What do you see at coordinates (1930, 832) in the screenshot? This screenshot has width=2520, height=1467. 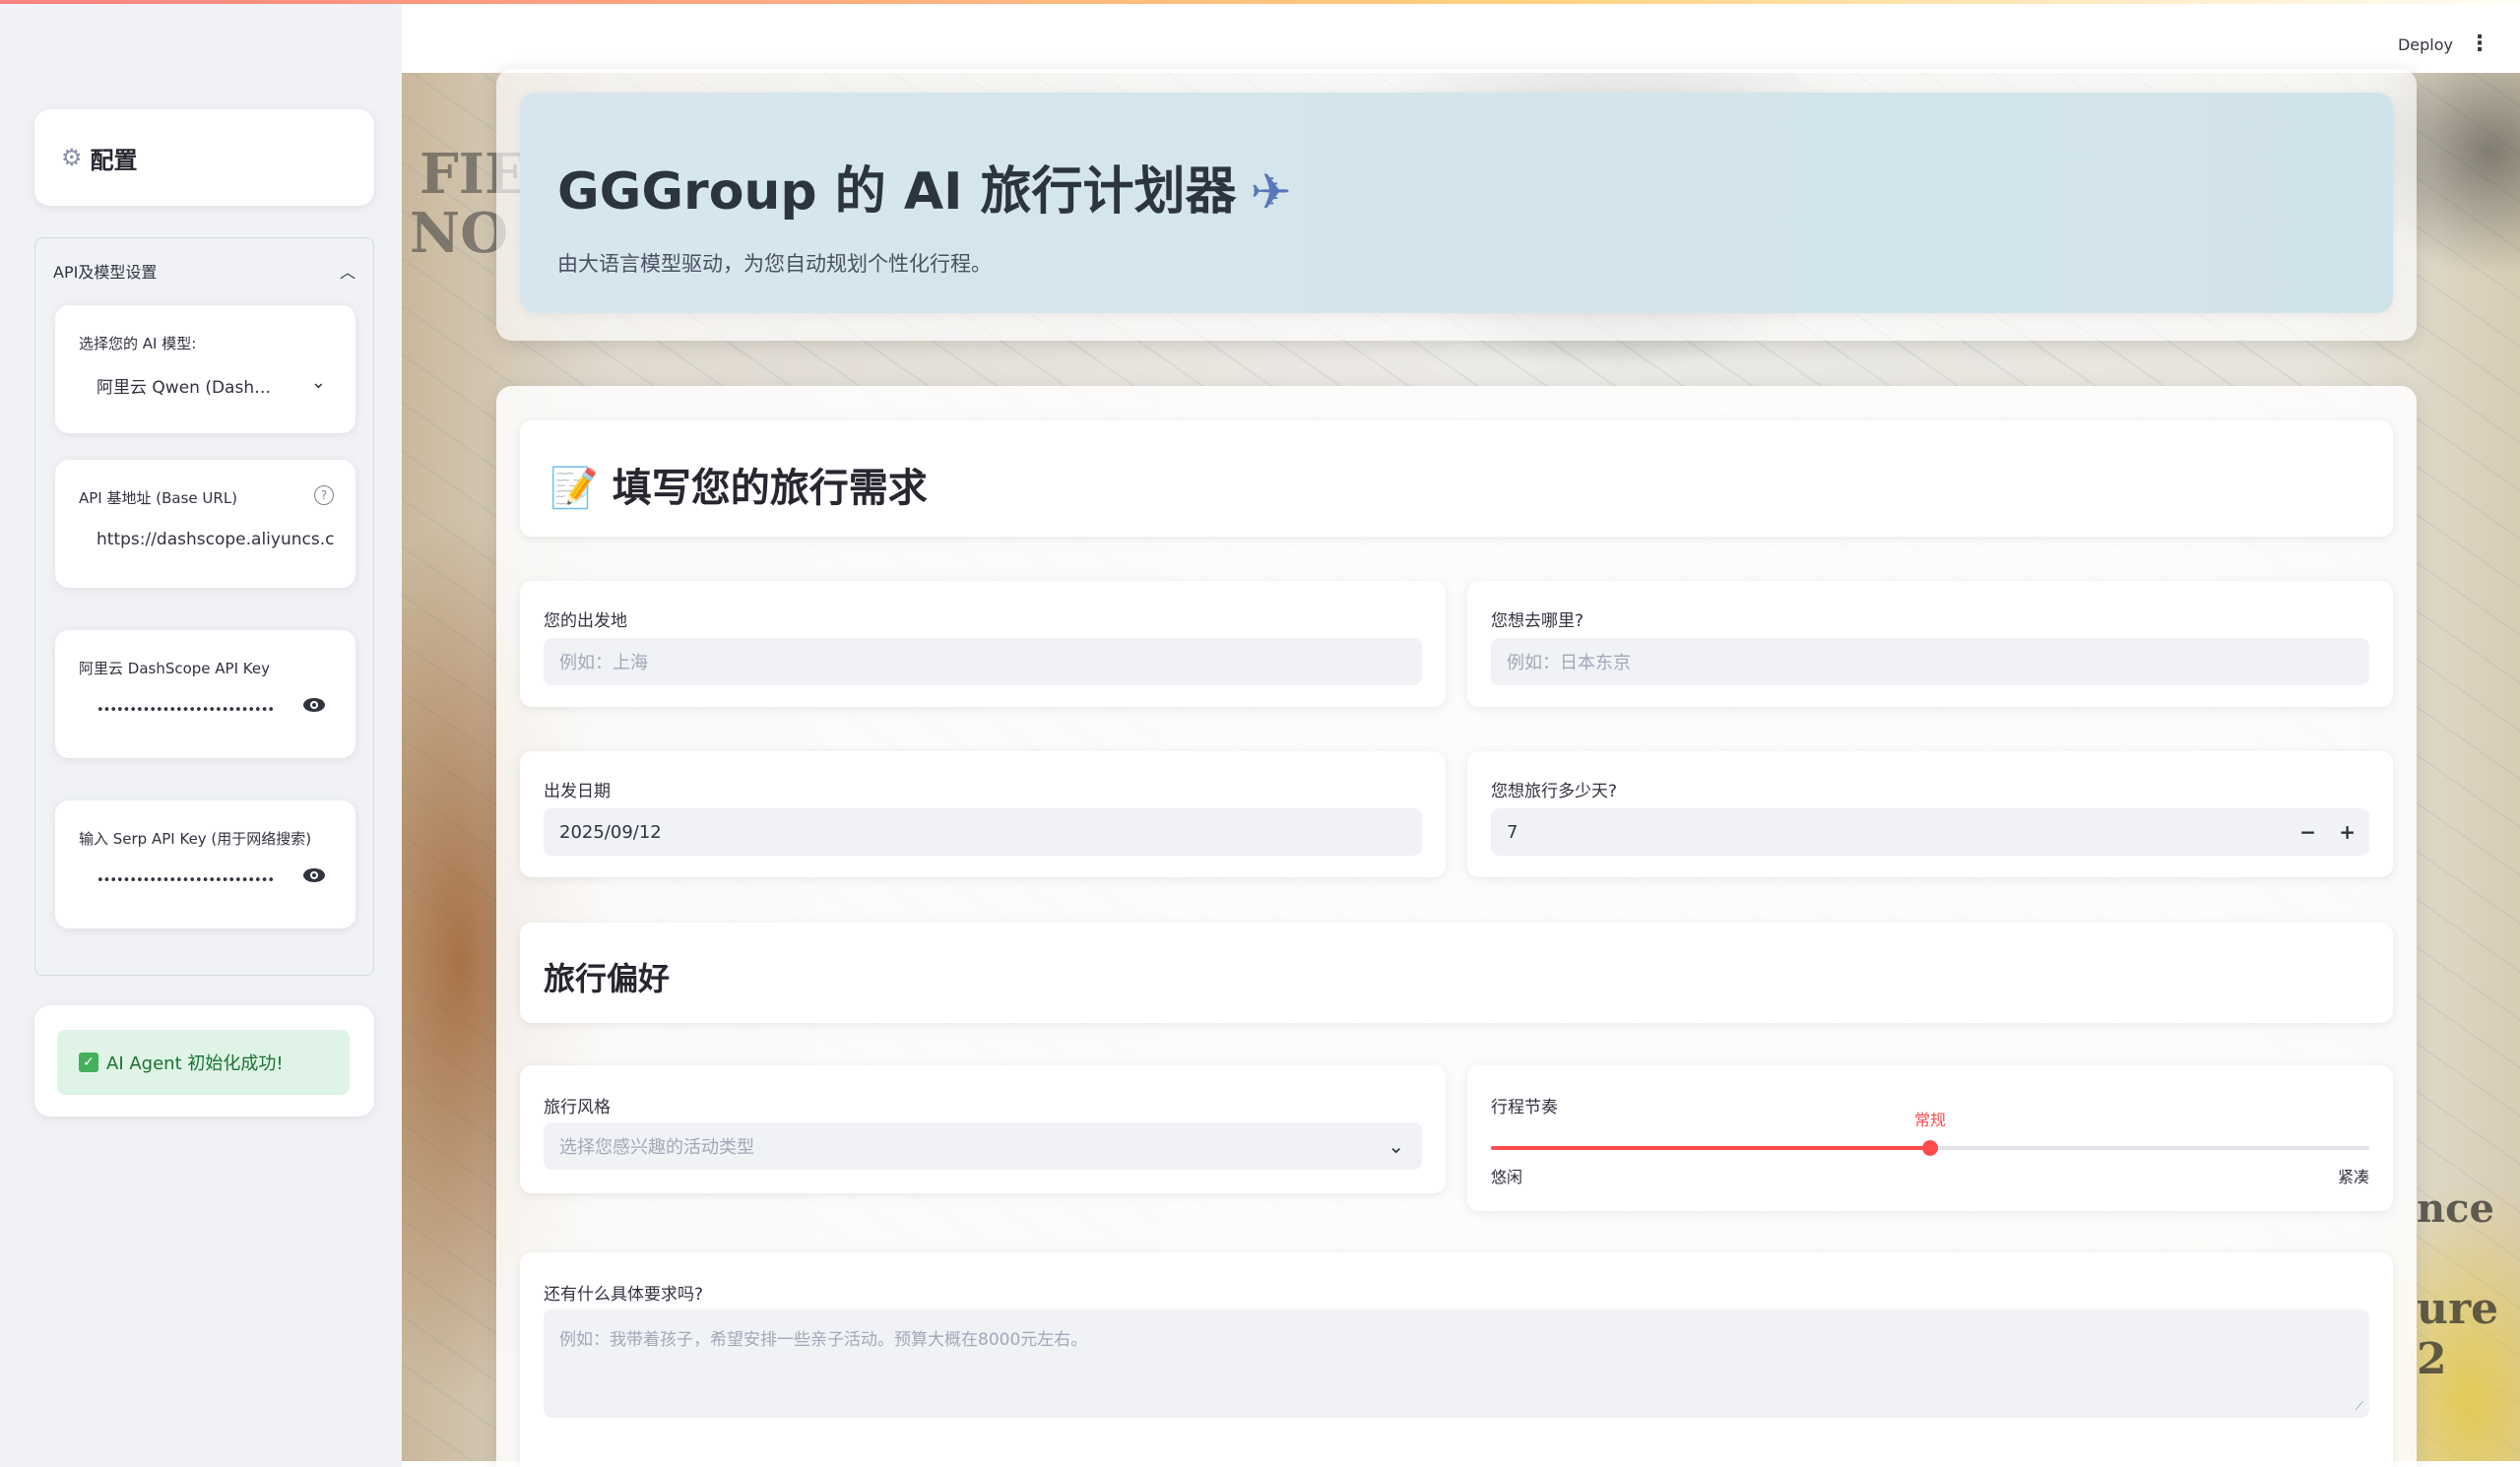 I see `days-input: 7 − +` at bounding box center [1930, 832].